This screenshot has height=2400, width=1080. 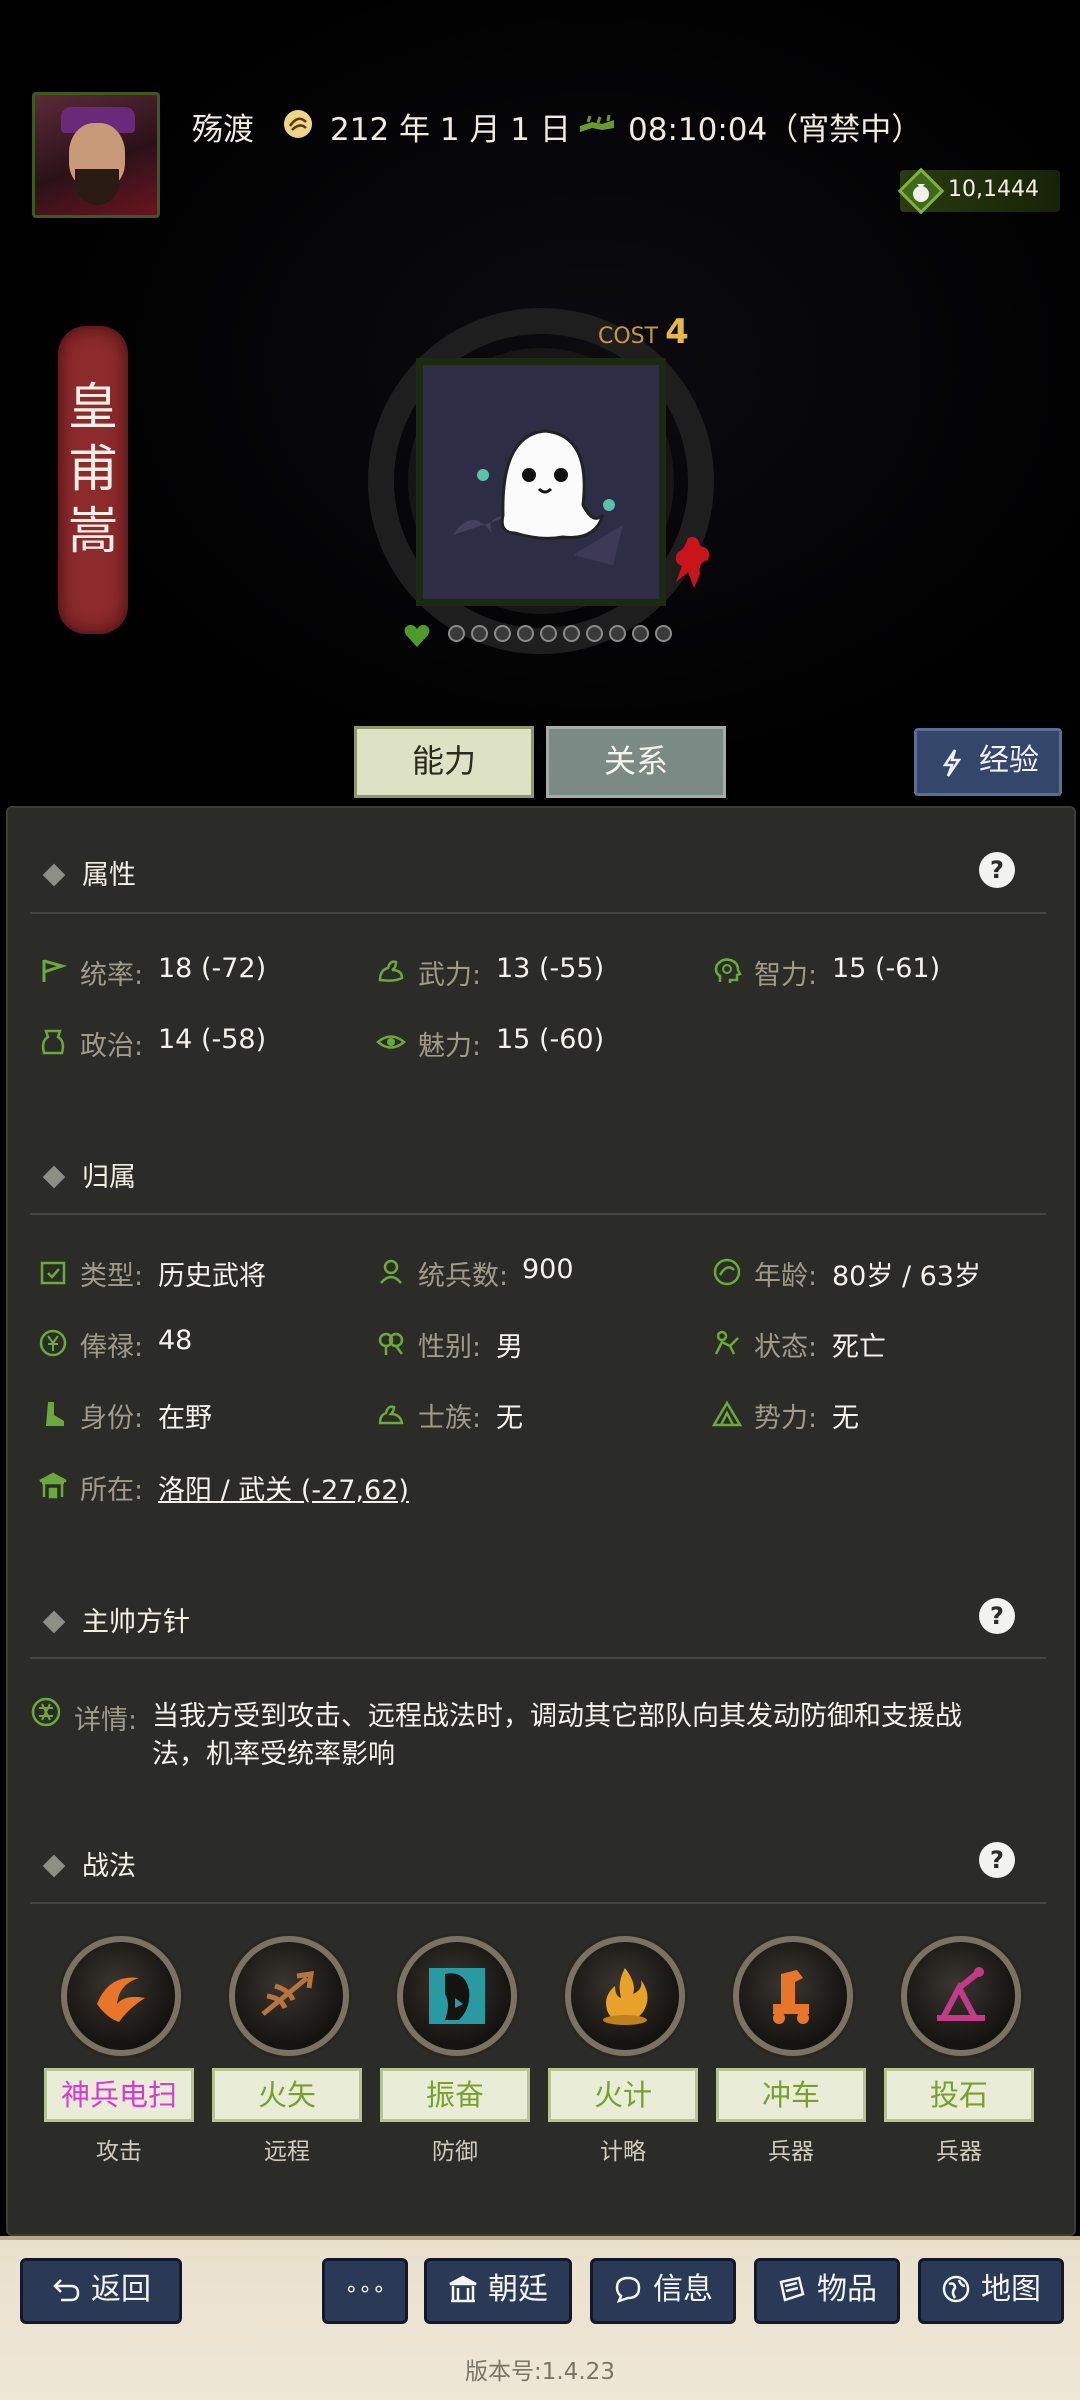 I want to click on affiliation-section-title: 归属, so click(x=83, y=1174).